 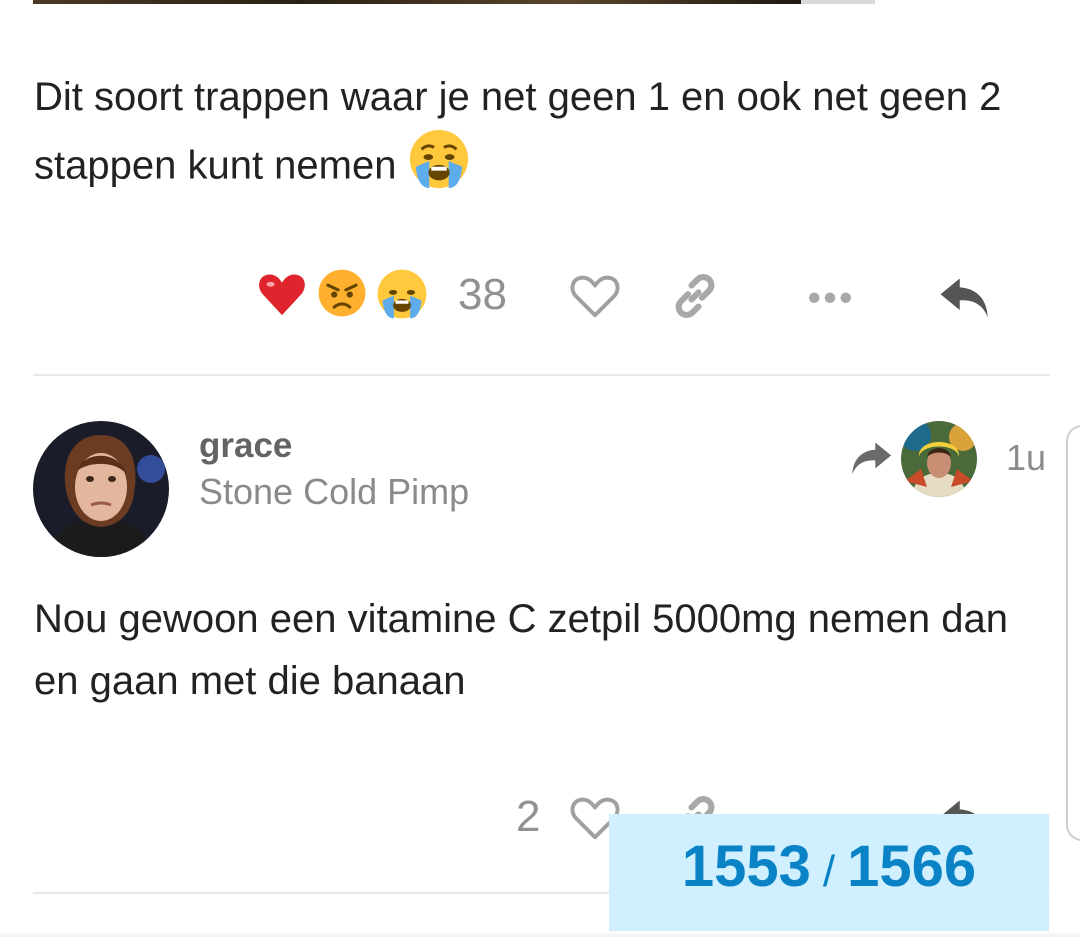 What do you see at coordinates (1073, 633) in the screenshot?
I see `timeline-scroll-handle` at bounding box center [1073, 633].